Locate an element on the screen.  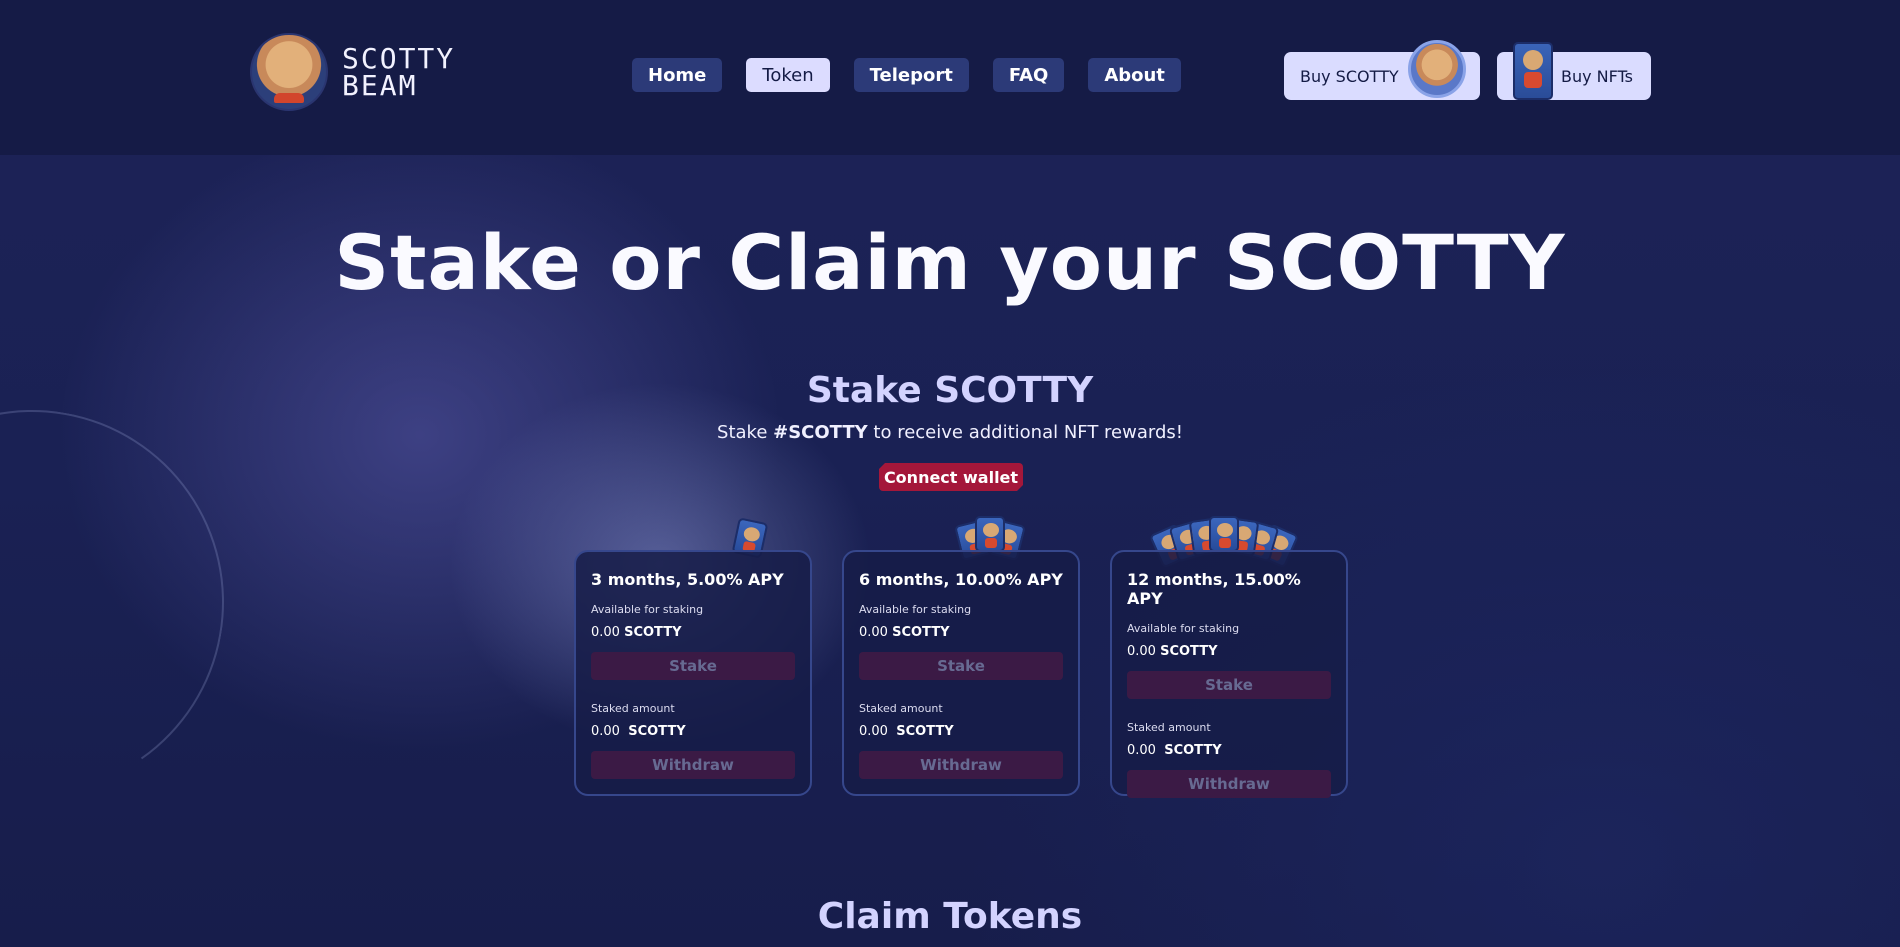
page-title: Stake or Claim your SCOTTY is located at coordinates (950, 262).